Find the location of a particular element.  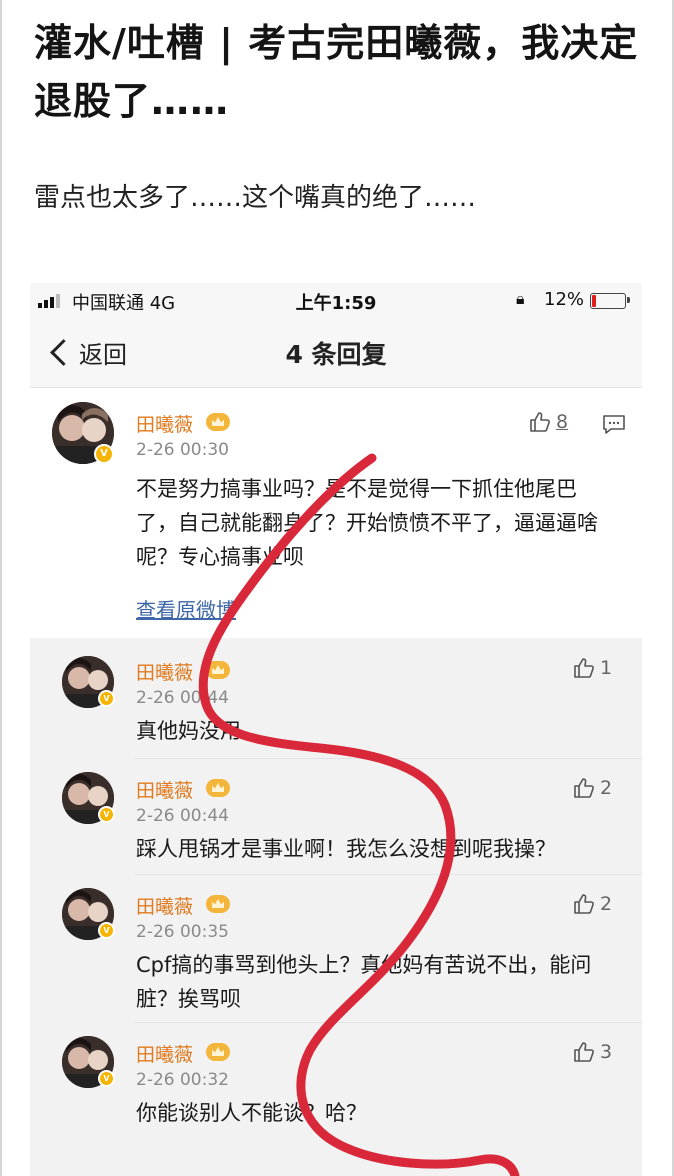

nav-bar: 返回 4 条回复 is located at coordinates (336, 352).